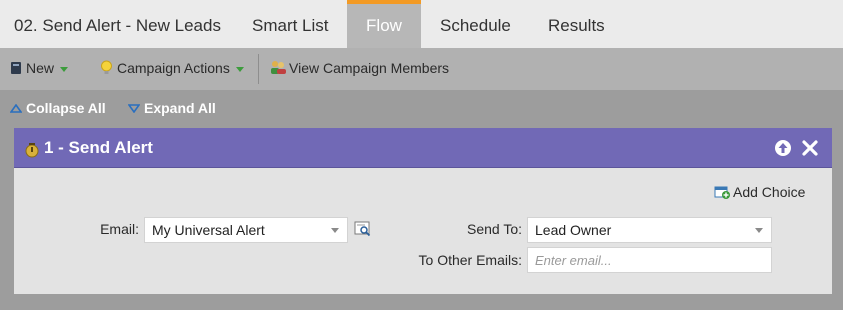 The height and width of the screenshot is (310, 843). Describe the element at coordinates (573, 230) in the screenshot. I see `send-to-select-value: Lead Owner` at that location.